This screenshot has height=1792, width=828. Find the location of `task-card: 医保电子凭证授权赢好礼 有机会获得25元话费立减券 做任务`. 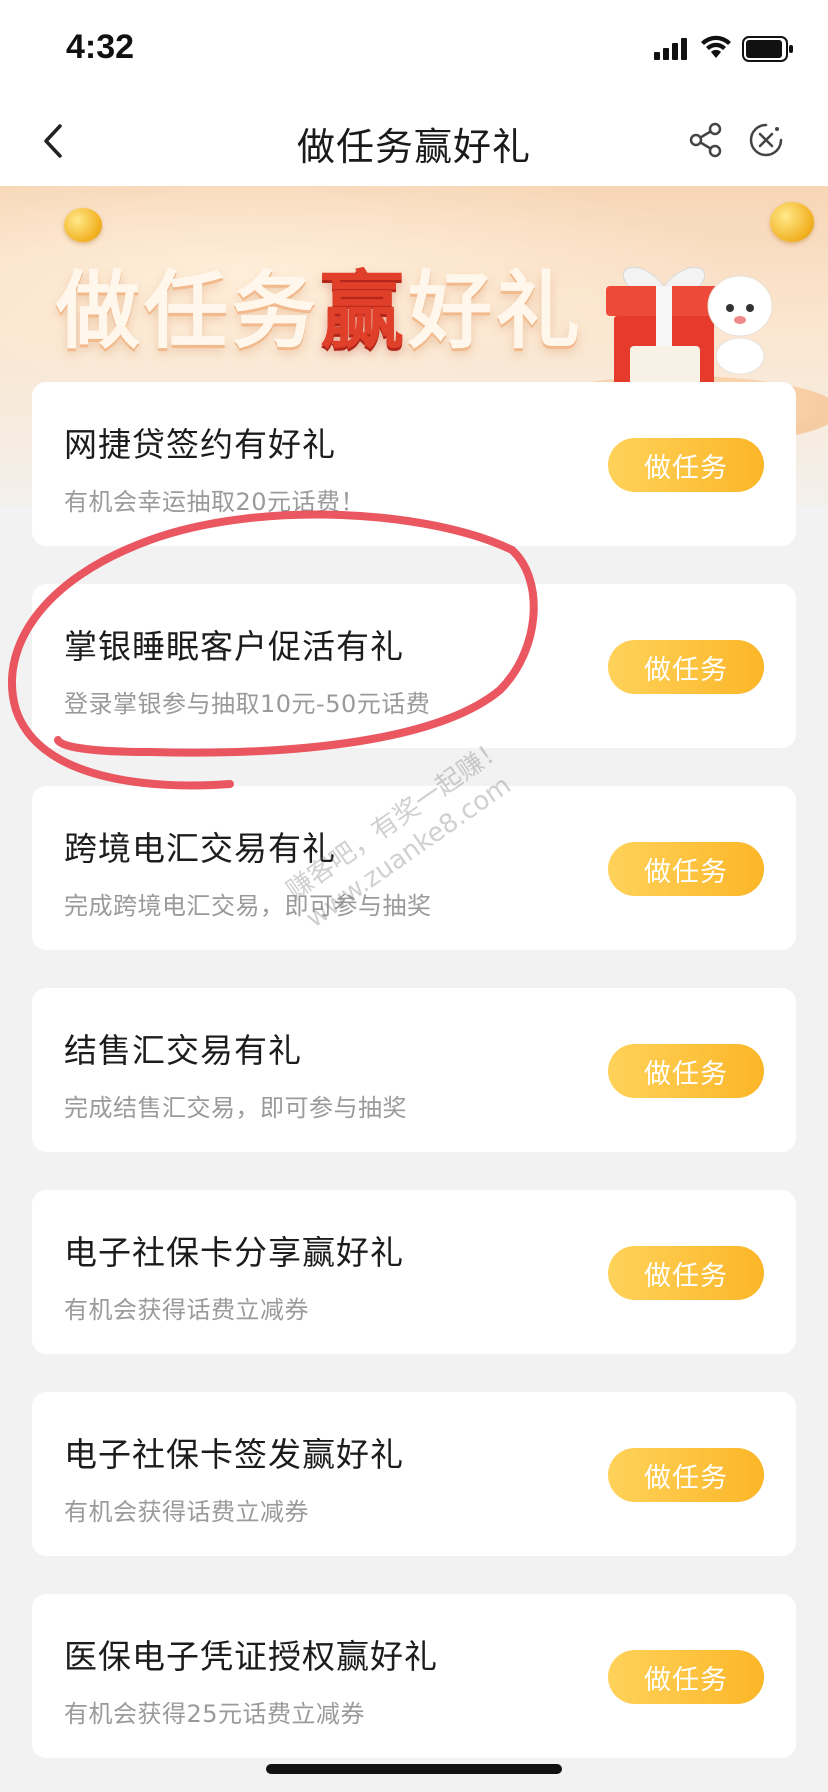

task-card: 医保电子凭证授权赢好礼 有机会获得25元话费立减券 做任务 is located at coordinates (414, 1676).